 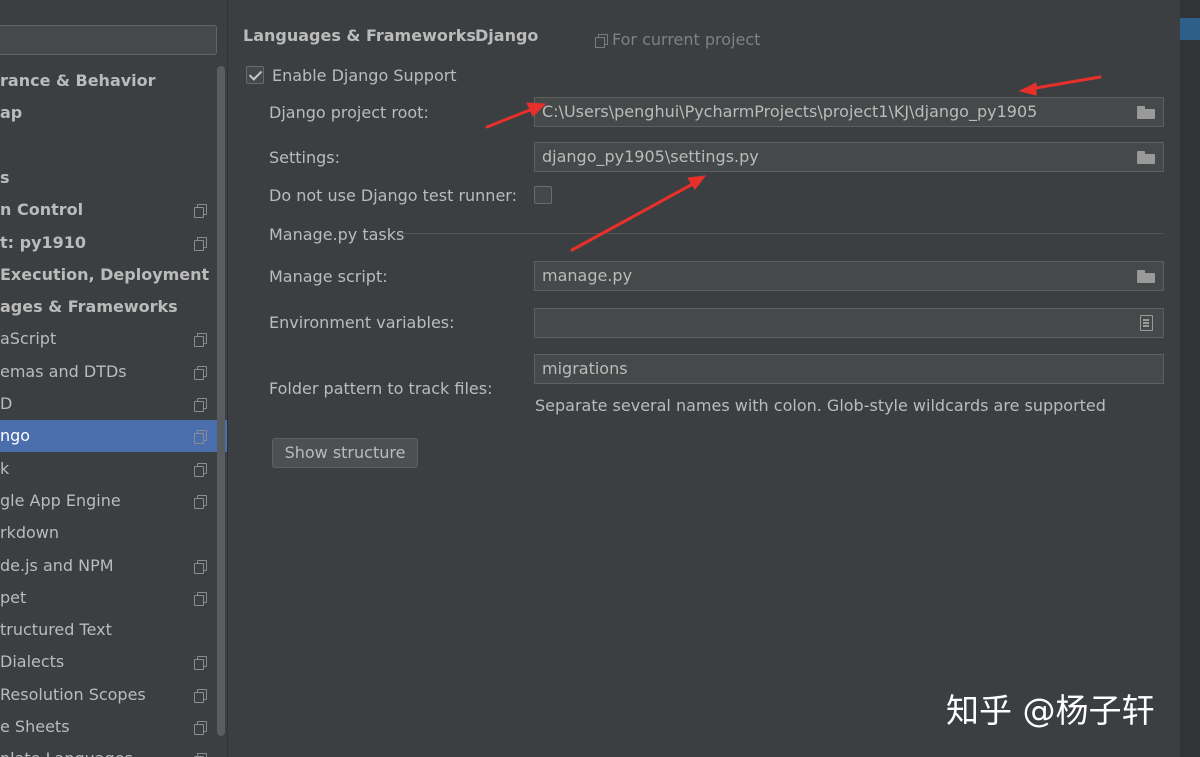 What do you see at coordinates (1050, 710) in the screenshot?
I see `watermark: 知乎 @杨子轩` at bounding box center [1050, 710].